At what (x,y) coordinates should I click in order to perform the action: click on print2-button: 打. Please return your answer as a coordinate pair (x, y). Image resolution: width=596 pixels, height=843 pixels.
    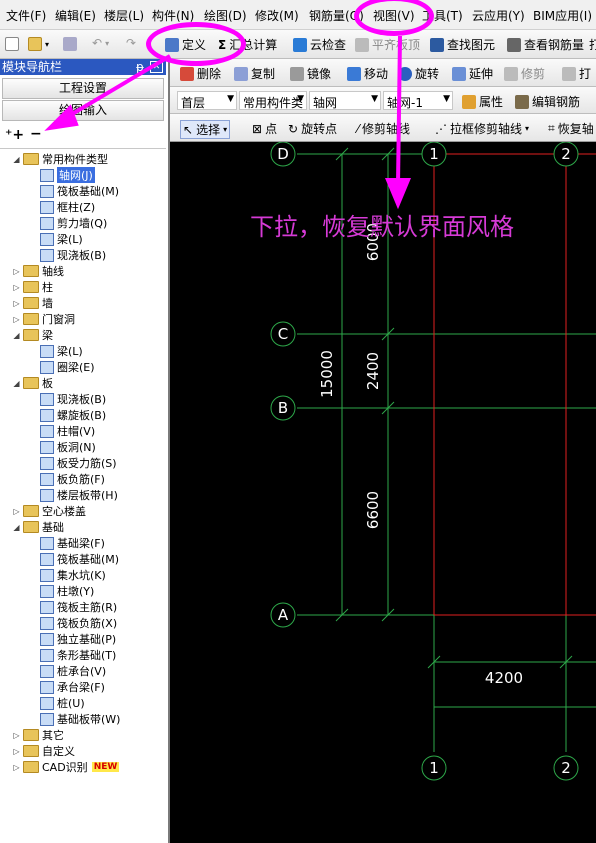
    Looking at the image, I should click on (576, 73).